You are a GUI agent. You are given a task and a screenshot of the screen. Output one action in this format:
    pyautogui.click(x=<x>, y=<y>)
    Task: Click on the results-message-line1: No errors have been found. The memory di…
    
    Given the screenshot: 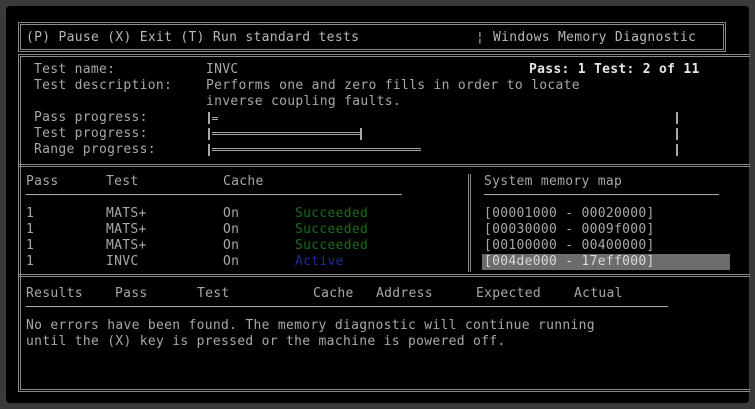 What is the action you would take?
    pyautogui.click(x=310, y=325)
    